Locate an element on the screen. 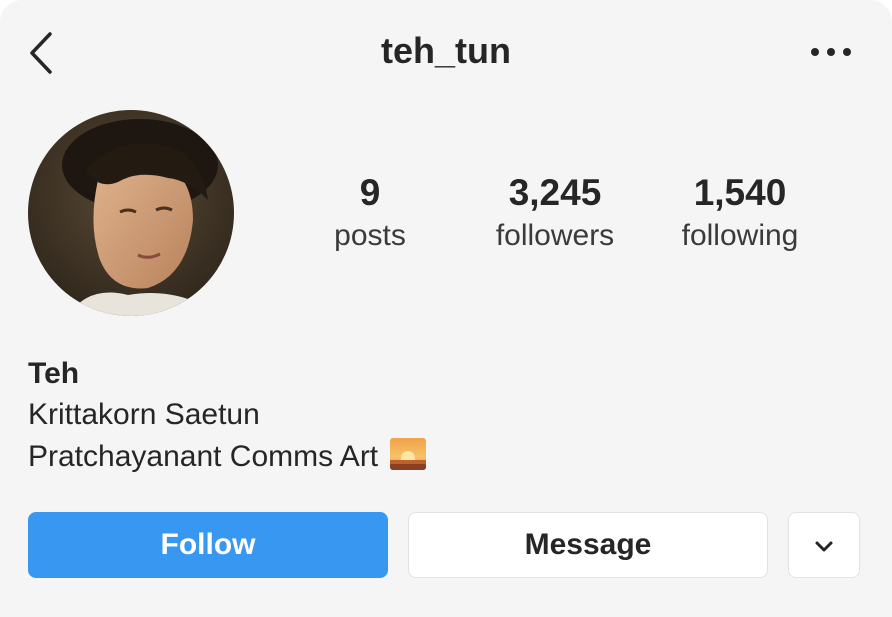 This screenshot has height=617, width=892. stat-posts: 9 posts is located at coordinates (370, 215).